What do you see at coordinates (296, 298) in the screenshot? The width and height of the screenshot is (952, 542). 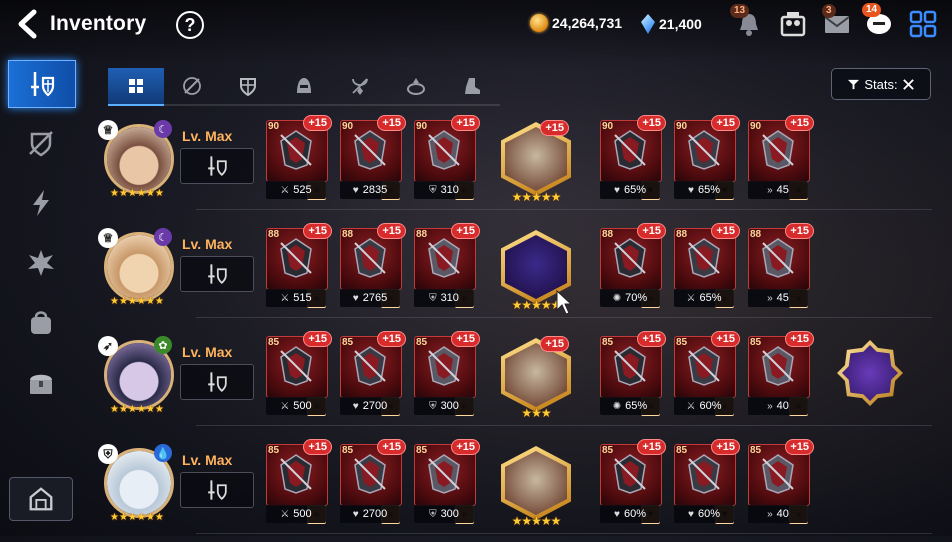 I see `main-stat: ⚔ 515` at bounding box center [296, 298].